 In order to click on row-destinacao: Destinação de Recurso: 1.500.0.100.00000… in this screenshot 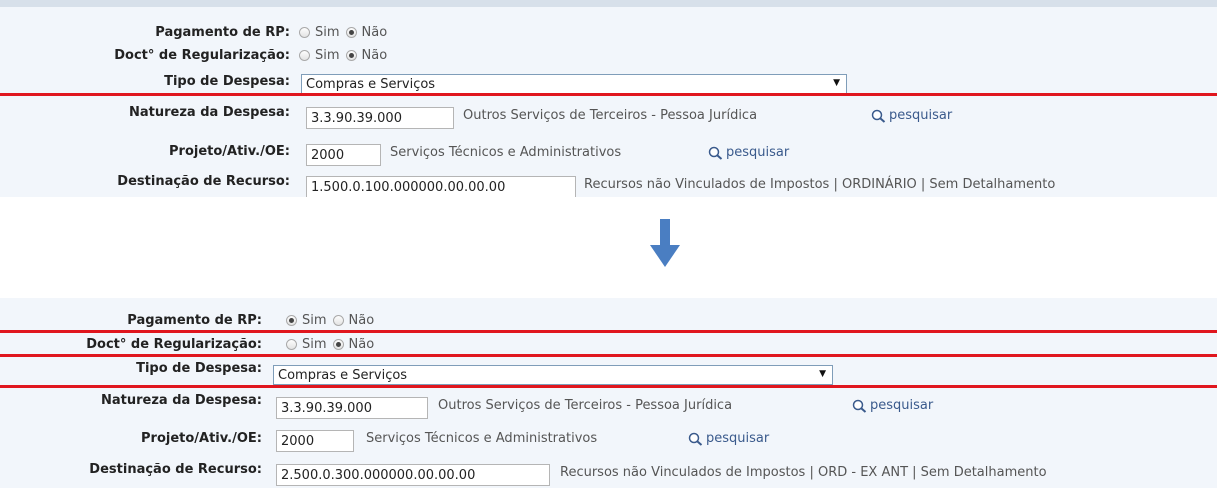, I will do `click(608, 184)`.